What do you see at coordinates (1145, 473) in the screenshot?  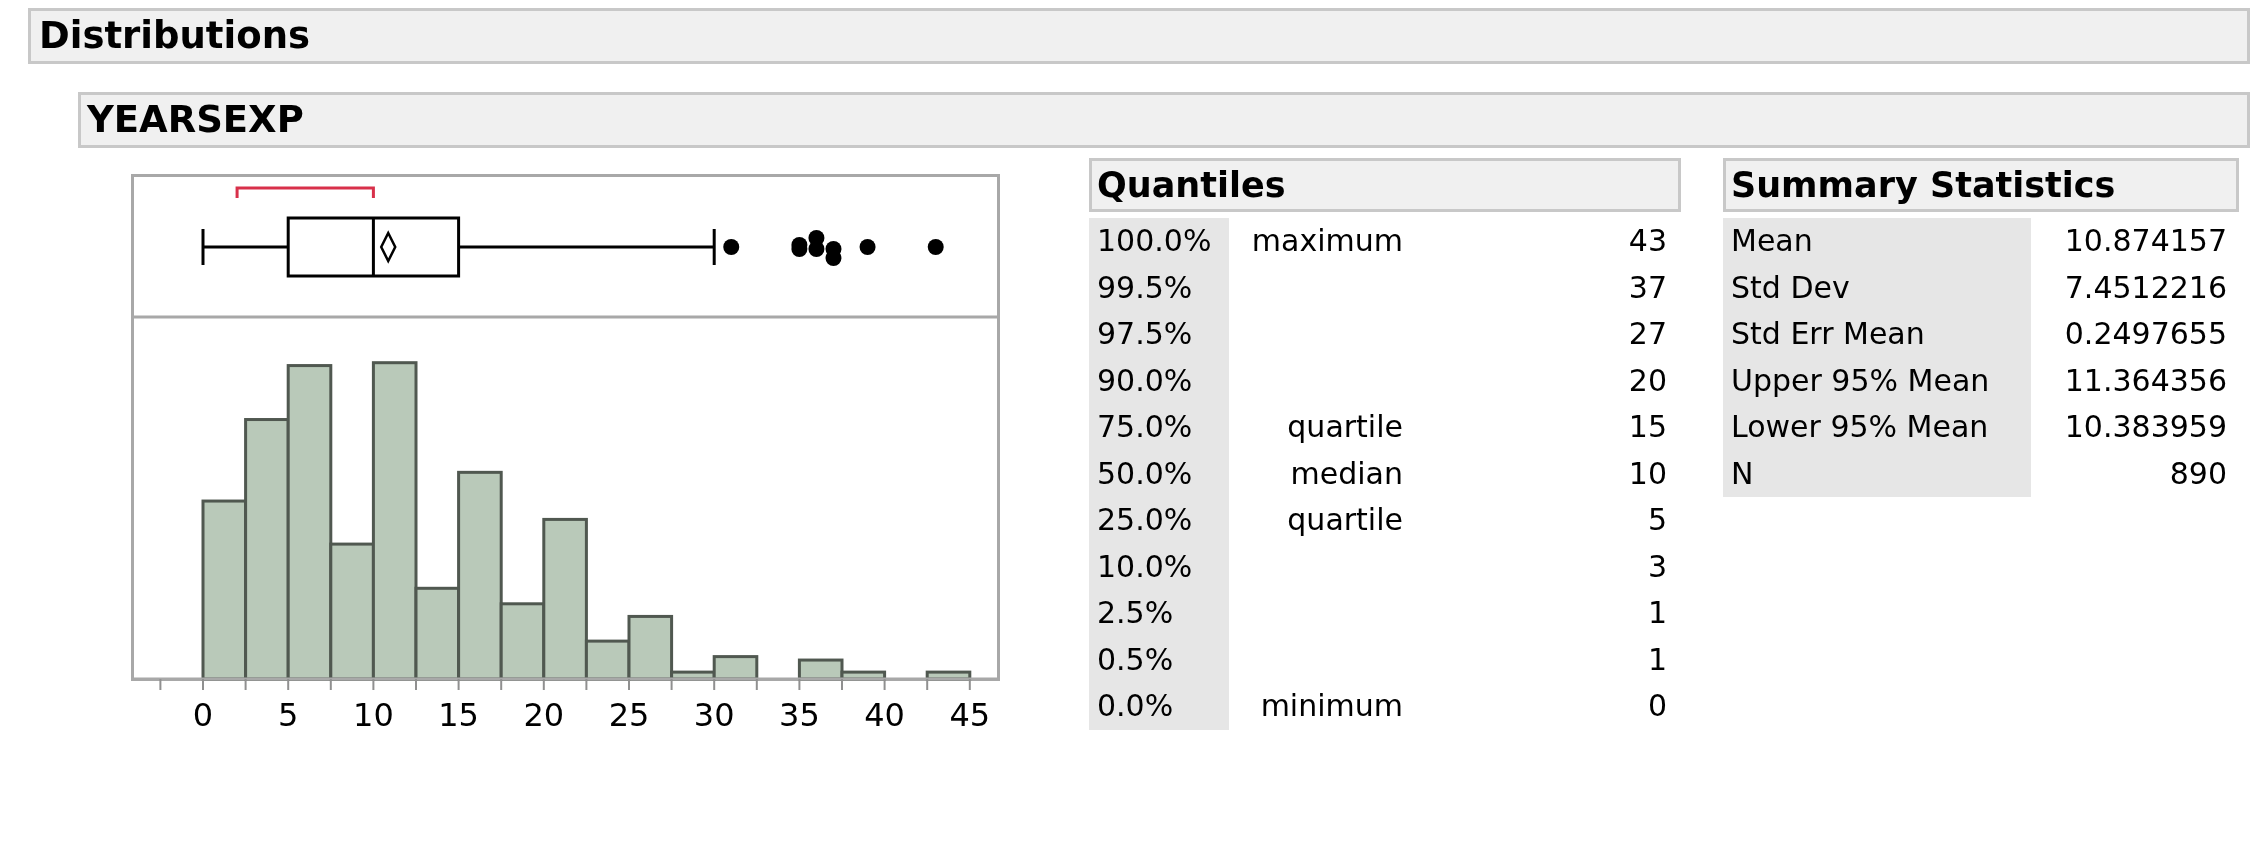 I see `percent-cell: 50.0%` at bounding box center [1145, 473].